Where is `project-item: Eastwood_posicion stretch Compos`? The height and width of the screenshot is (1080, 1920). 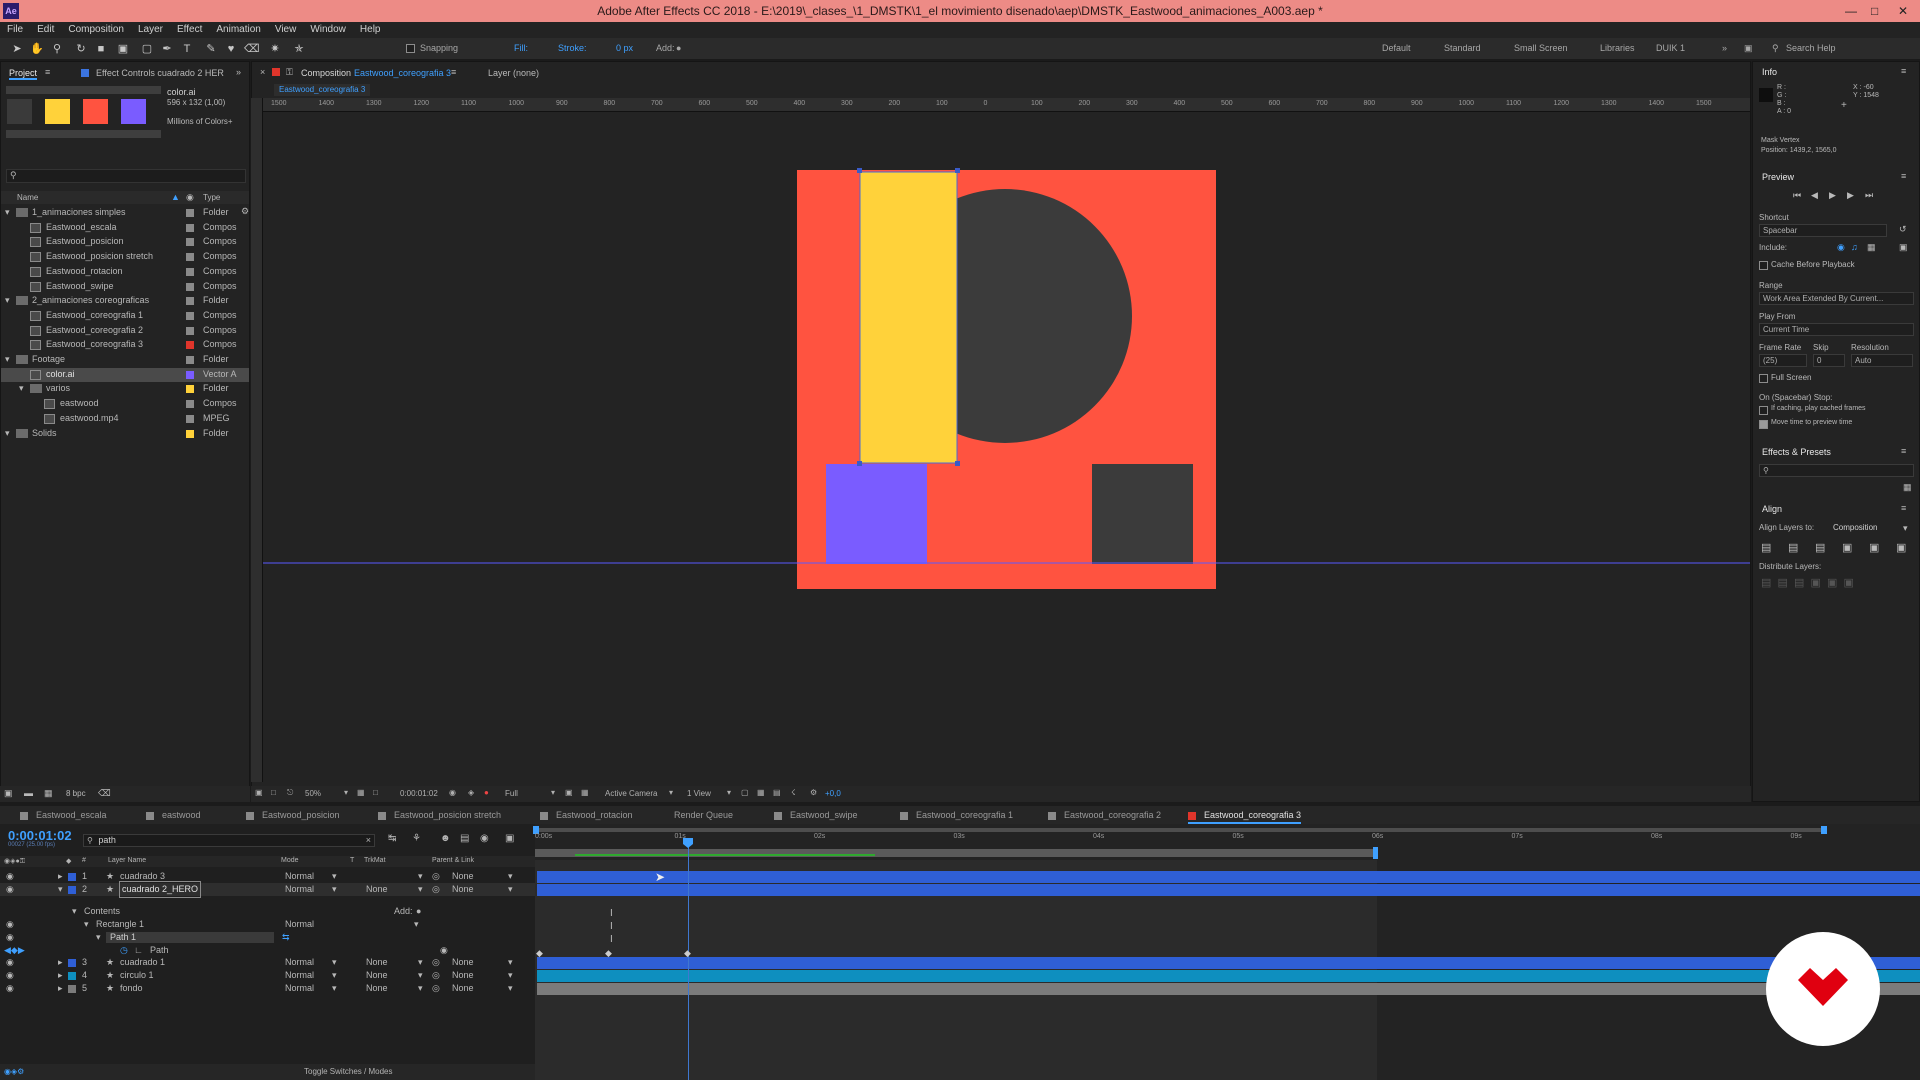 project-item: Eastwood_posicion stretch Compos is located at coordinates (125, 257).